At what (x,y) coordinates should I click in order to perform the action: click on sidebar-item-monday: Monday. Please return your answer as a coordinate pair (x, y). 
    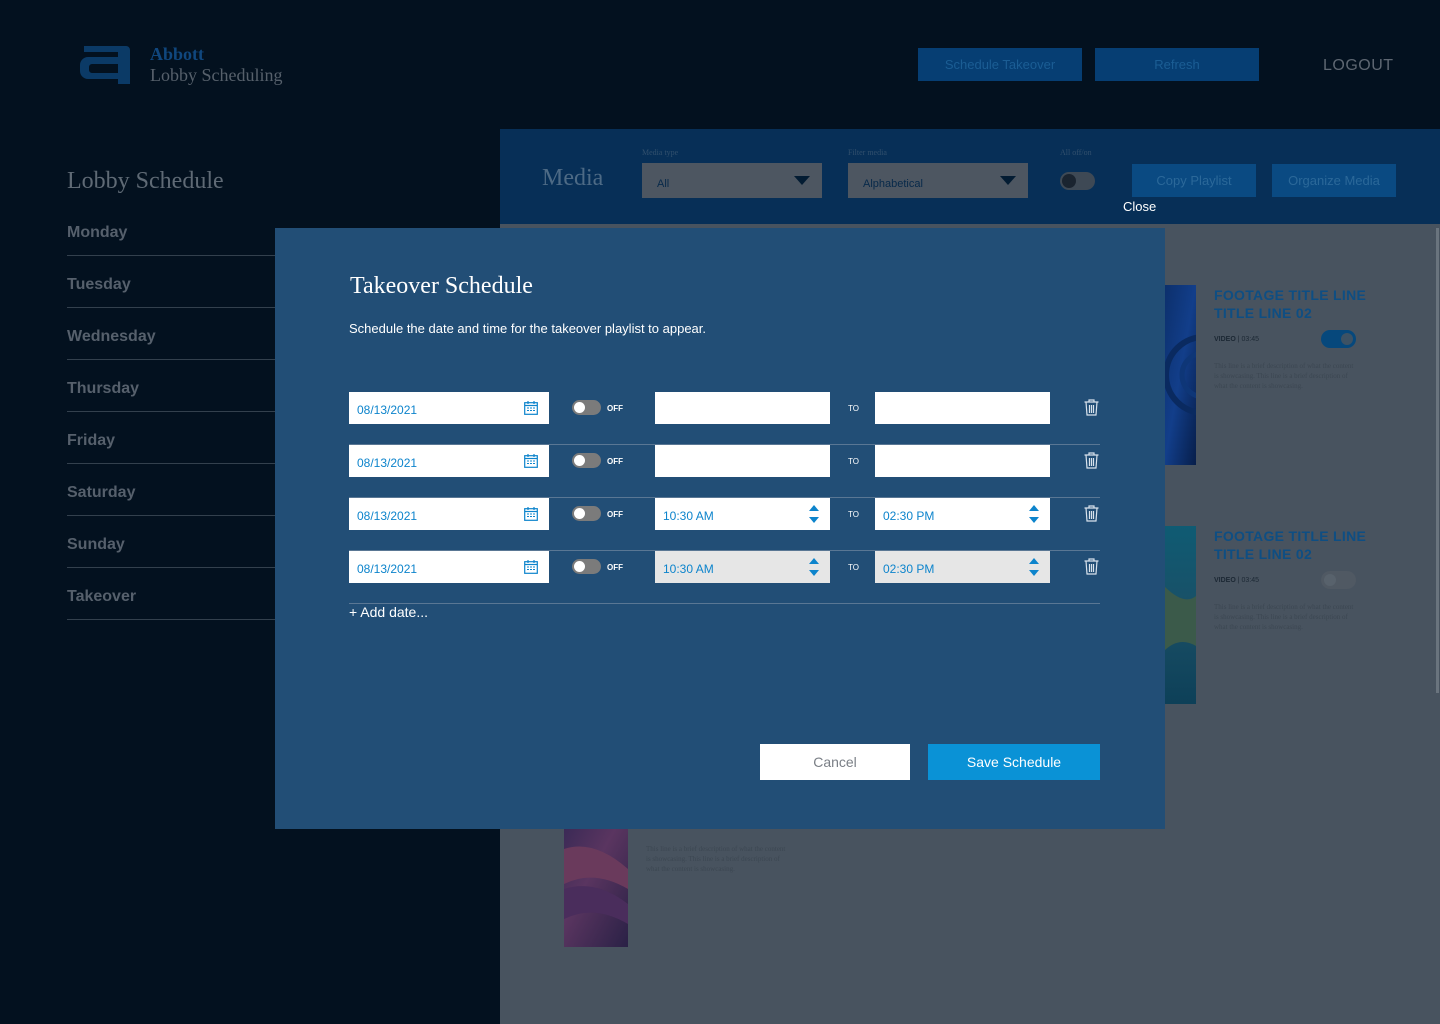
    Looking at the image, I should click on (172, 230).